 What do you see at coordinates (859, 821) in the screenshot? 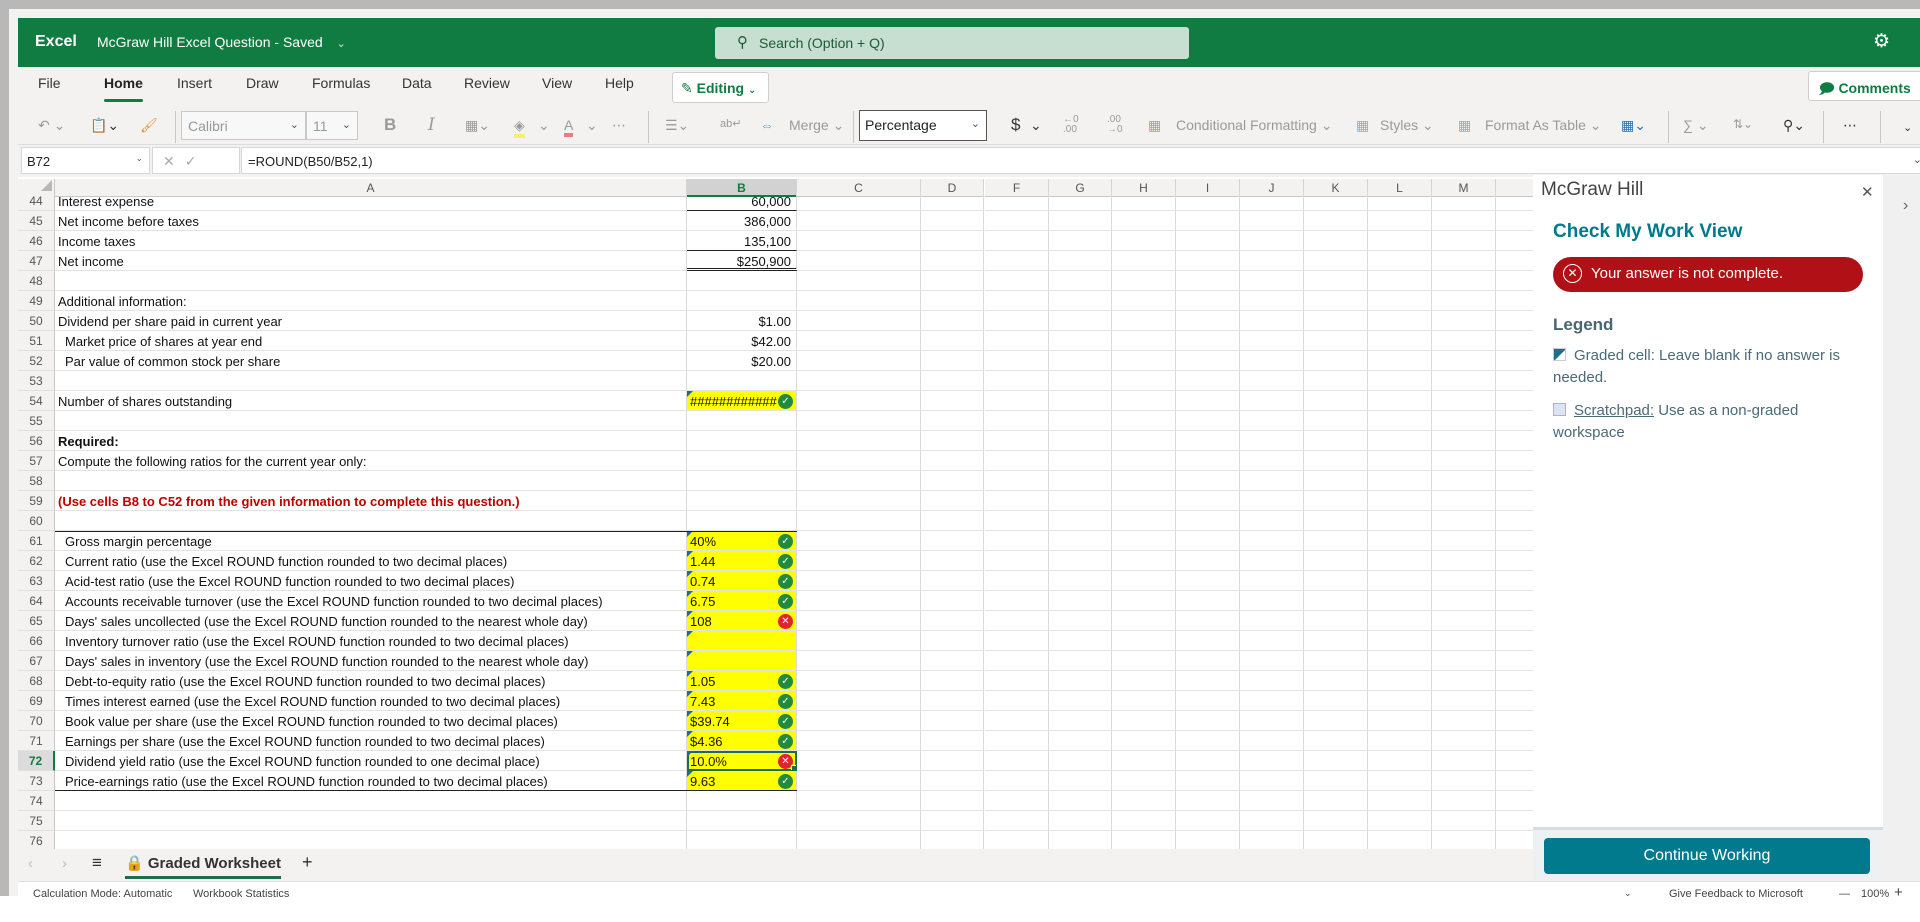
I see `cell-c75` at bounding box center [859, 821].